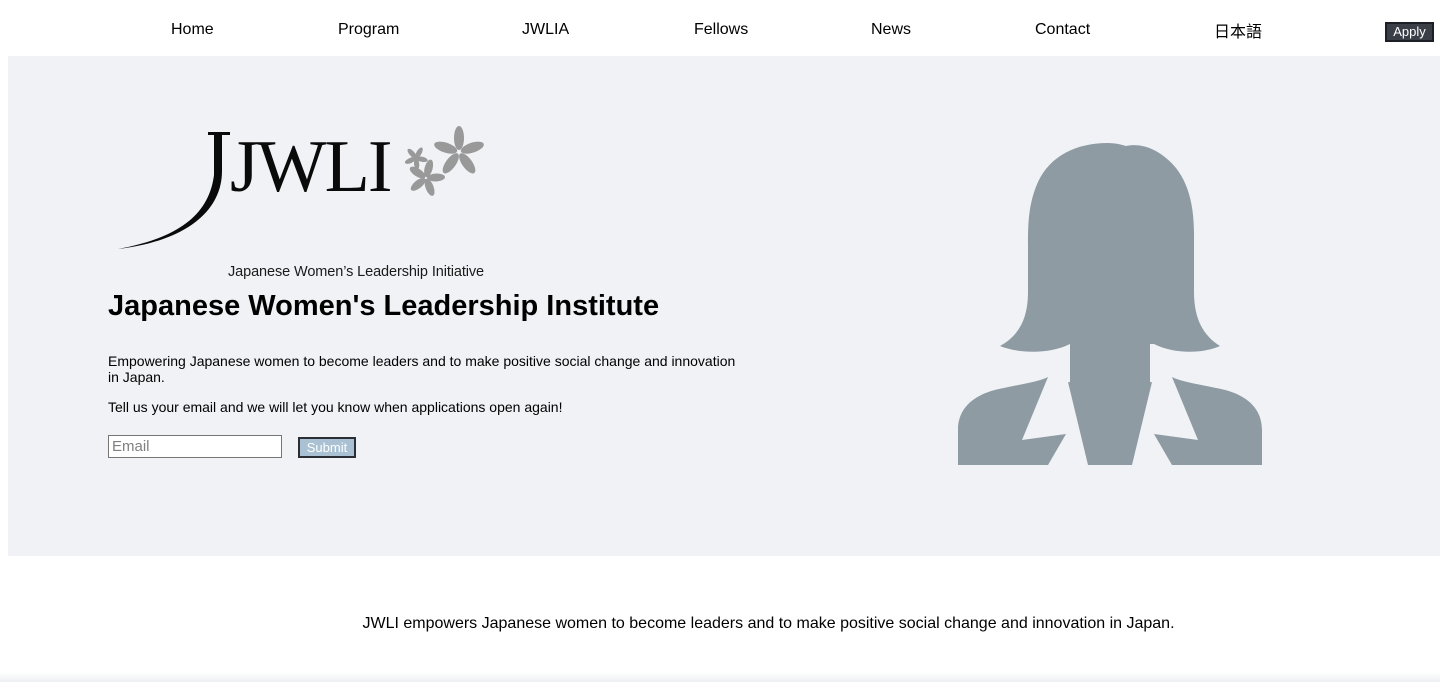 This screenshot has height=682, width=1440. I want to click on submit-button: Submit, so click(327, 447).